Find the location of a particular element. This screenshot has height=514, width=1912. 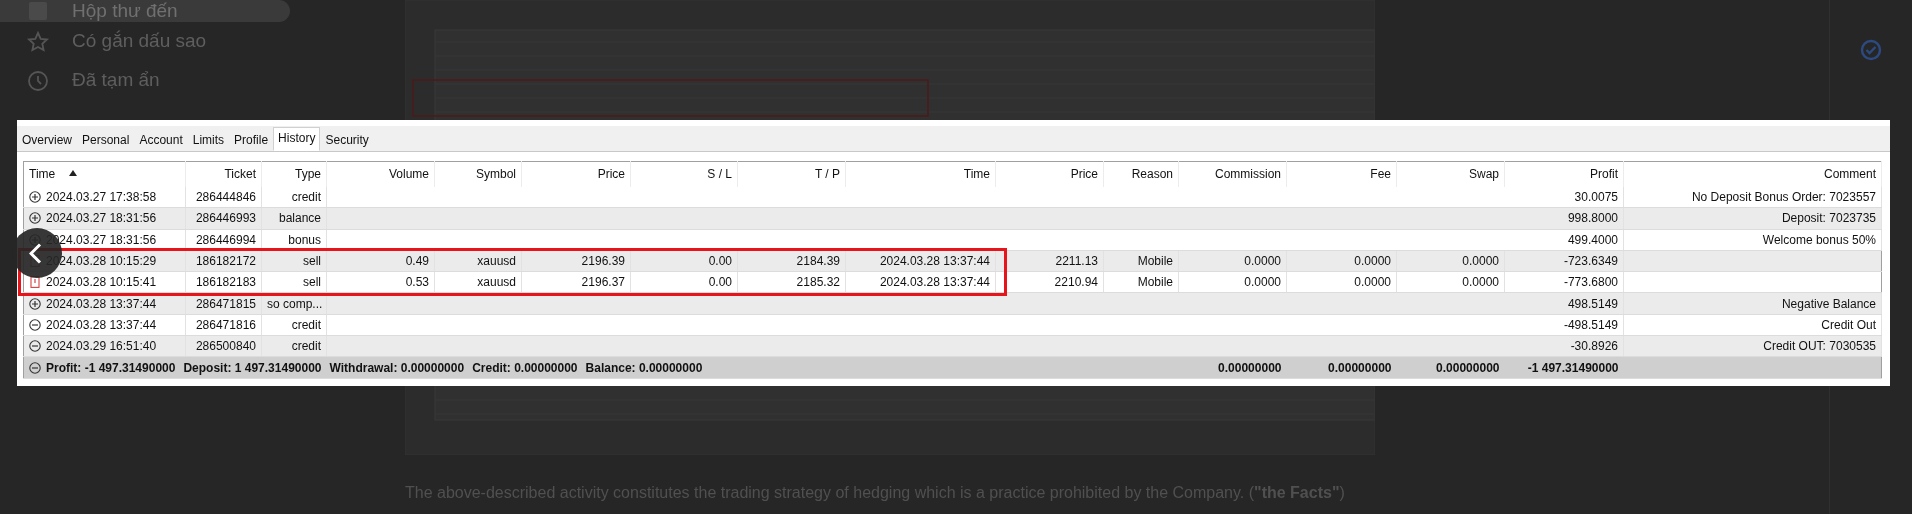

column-header: S / L is located at coordinates (719, 174).